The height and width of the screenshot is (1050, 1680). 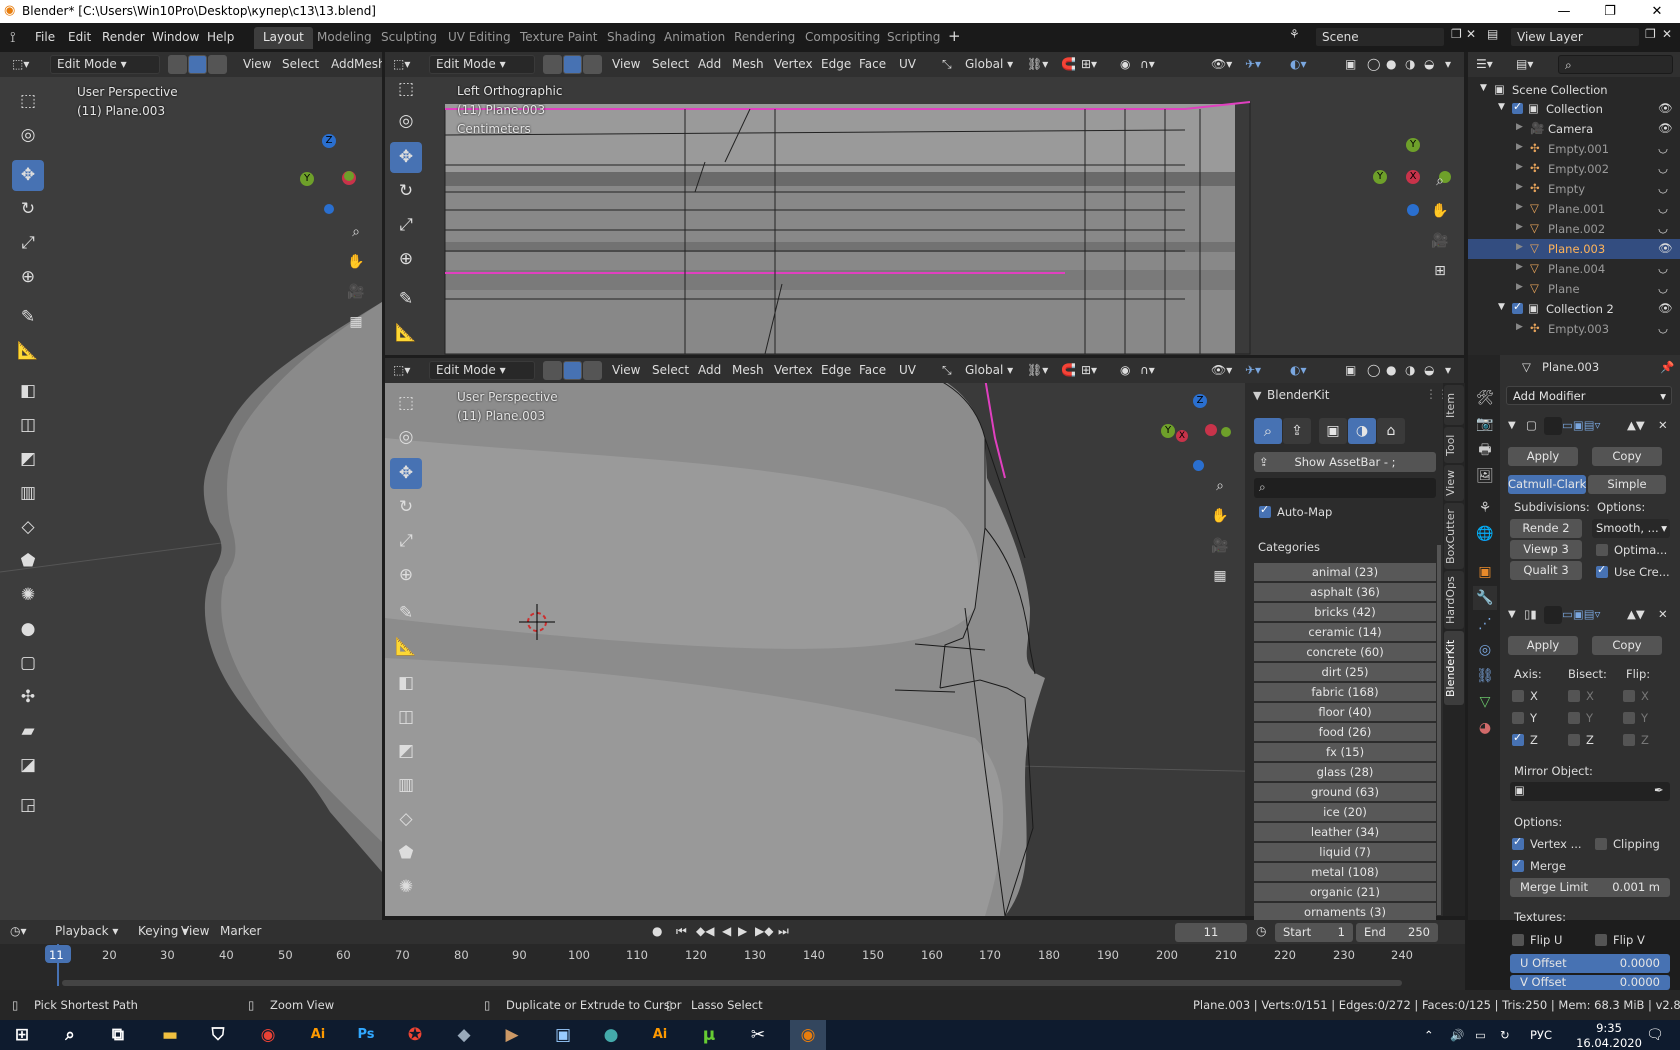 I want to click on smooth-tool: ●, so click(x=28, y=629).